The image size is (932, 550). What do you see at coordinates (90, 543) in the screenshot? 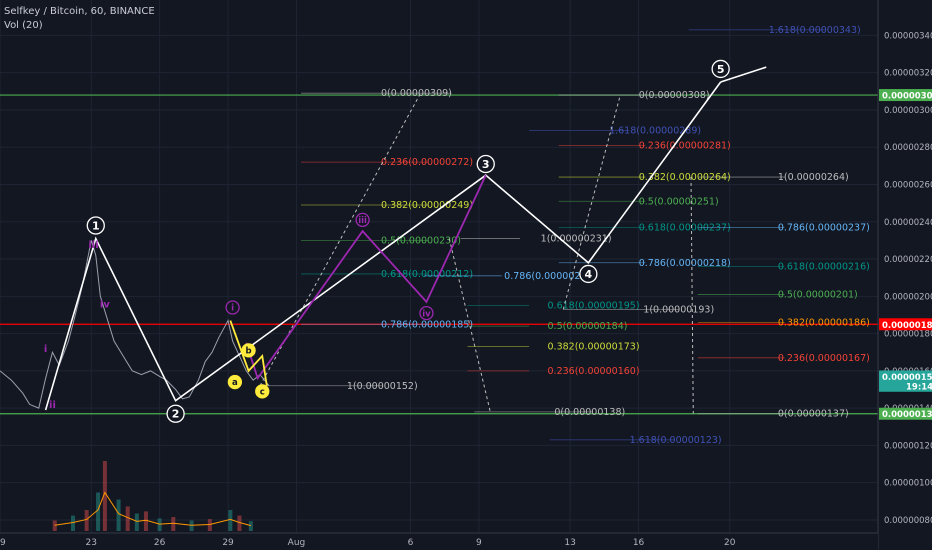
I see `x-tick-label: 23` at bounding box center [90, 543].